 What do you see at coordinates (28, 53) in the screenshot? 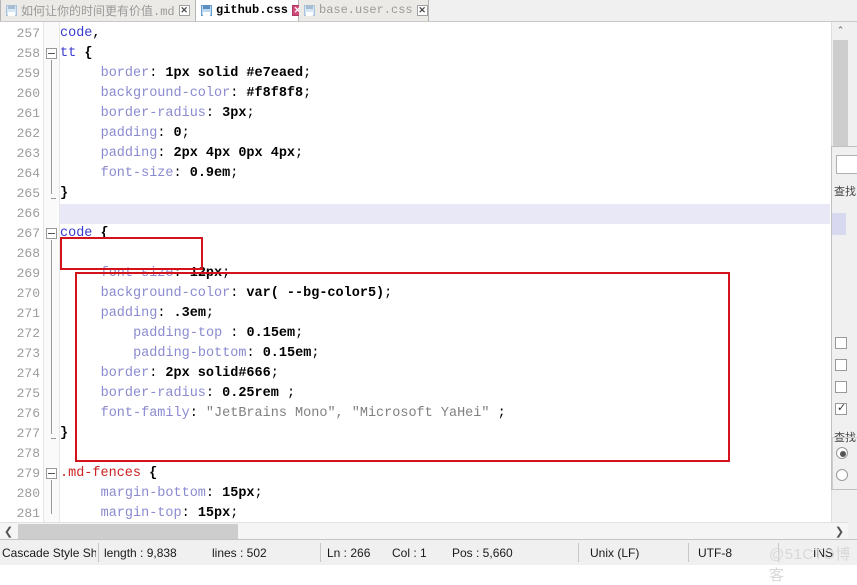
I see `line-number: 258` at bounding box center [28, 53].